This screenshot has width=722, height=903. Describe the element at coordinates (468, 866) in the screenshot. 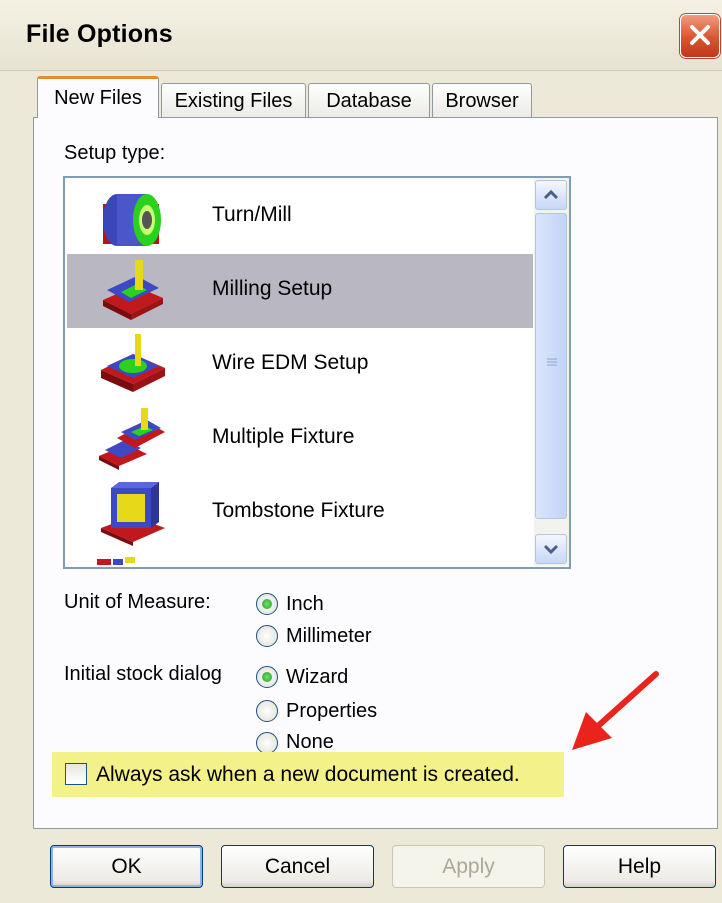

I see `apply-button: Apply` at that location.